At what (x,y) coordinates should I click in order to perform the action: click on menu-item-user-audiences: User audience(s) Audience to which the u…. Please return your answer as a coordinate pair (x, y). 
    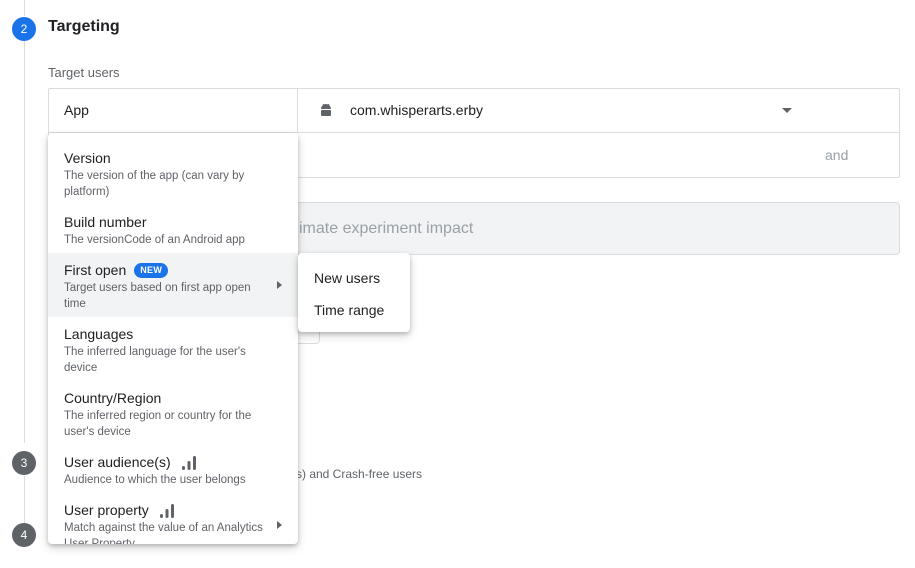
    Looking at the image, I should click on (173, 471).